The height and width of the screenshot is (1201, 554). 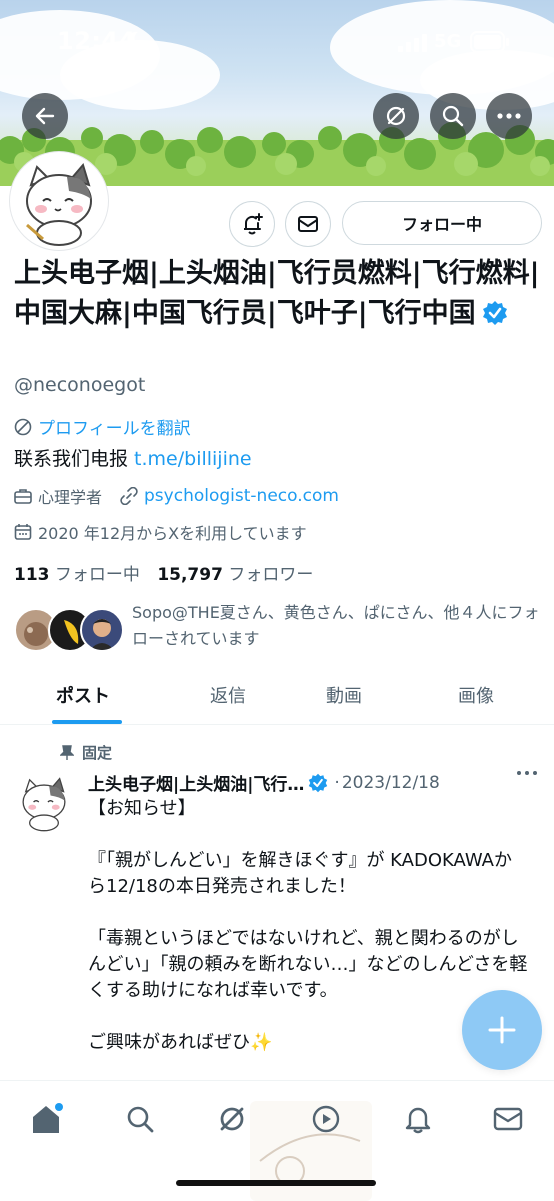 I want to click on following-count: 113, so click(x=32, y=575).